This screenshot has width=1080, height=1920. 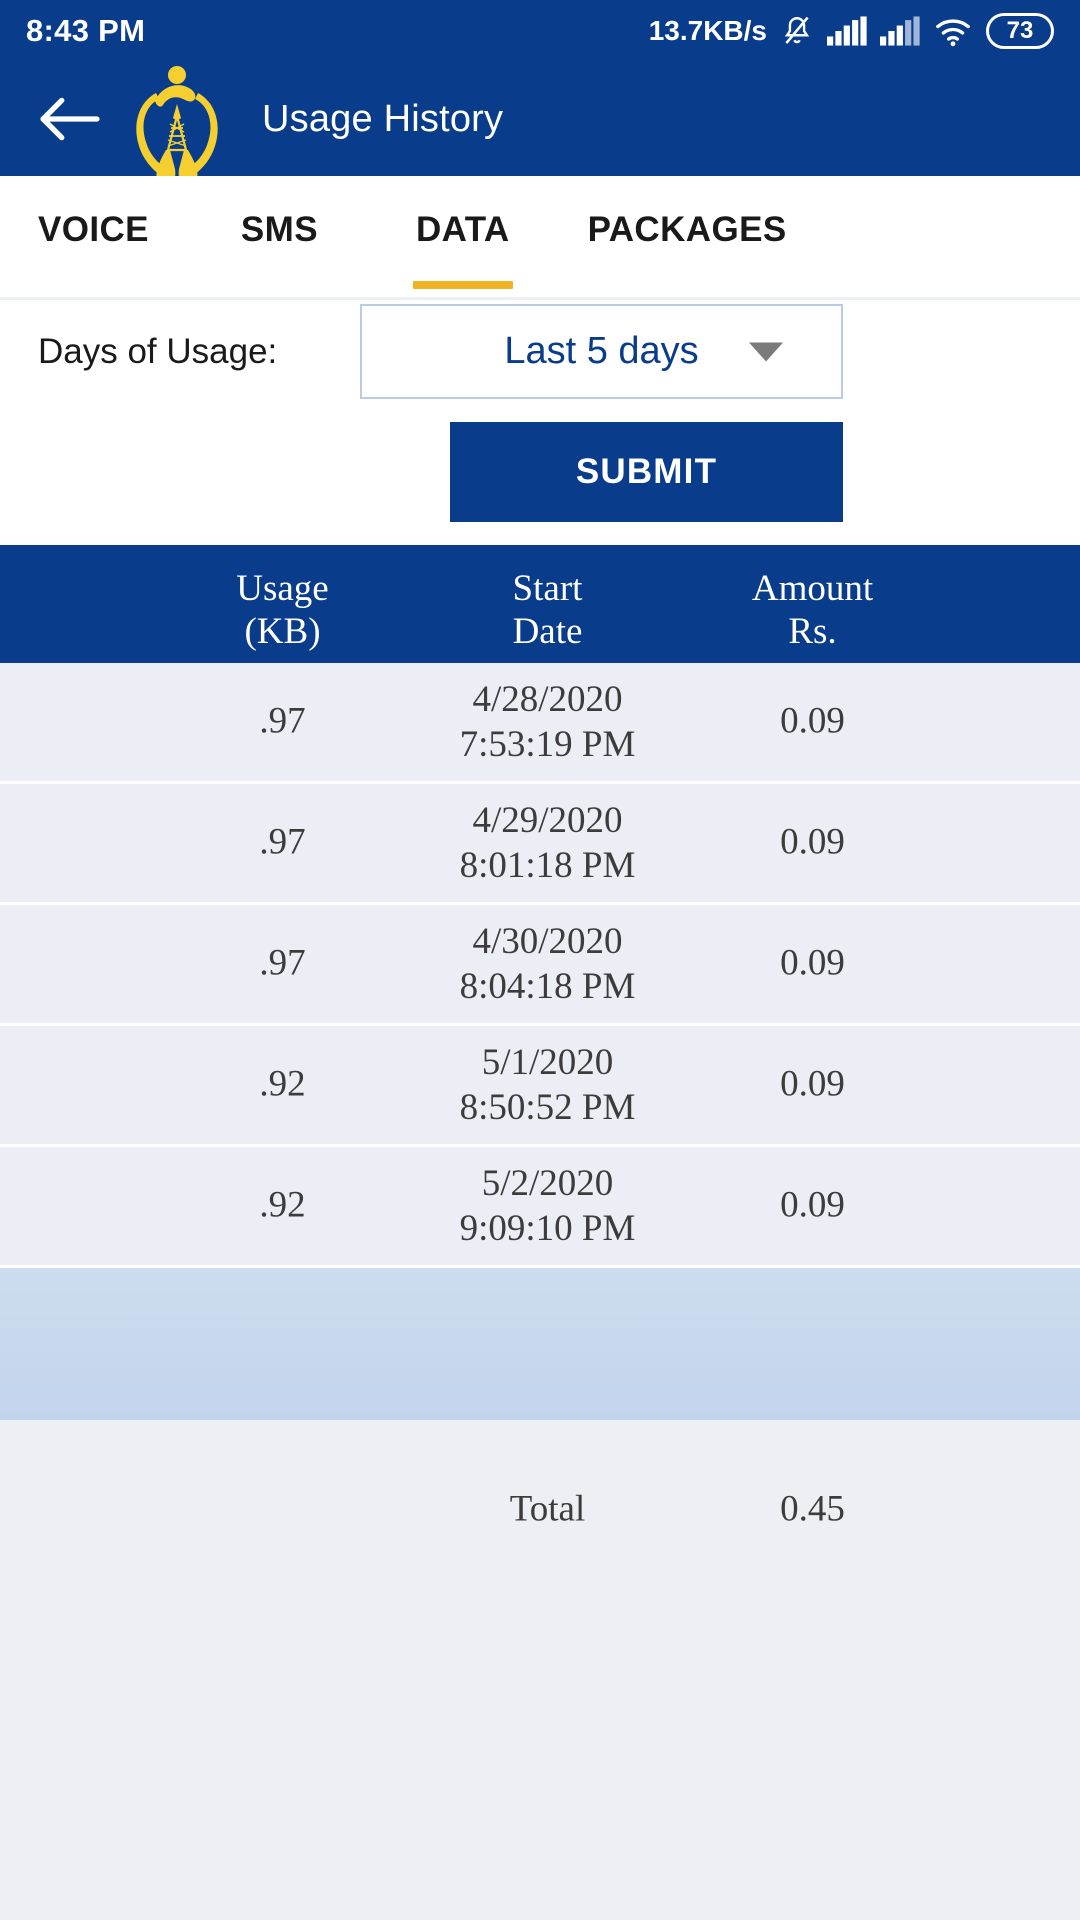 I want to click on table-row: .97 4/30/2020 8:04:18 PM 0.09, so click(x=540, y=965).